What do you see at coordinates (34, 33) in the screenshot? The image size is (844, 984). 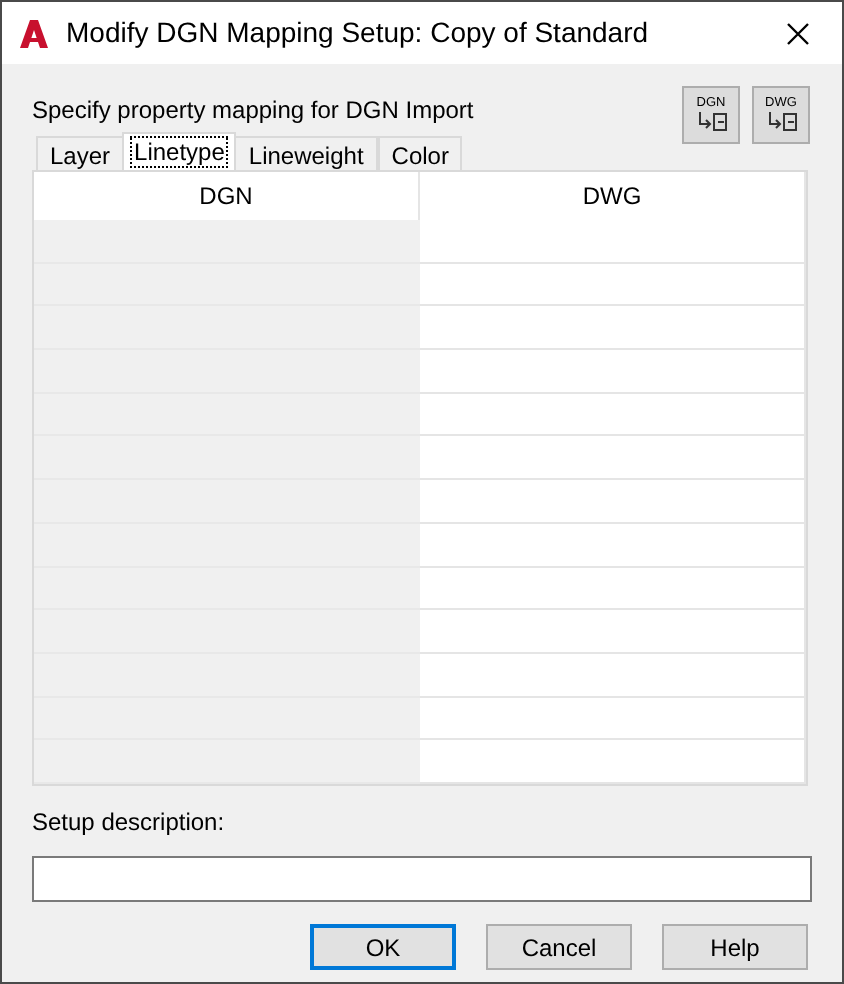 I see `app-logo-icon` at bounding box center [34, 33].